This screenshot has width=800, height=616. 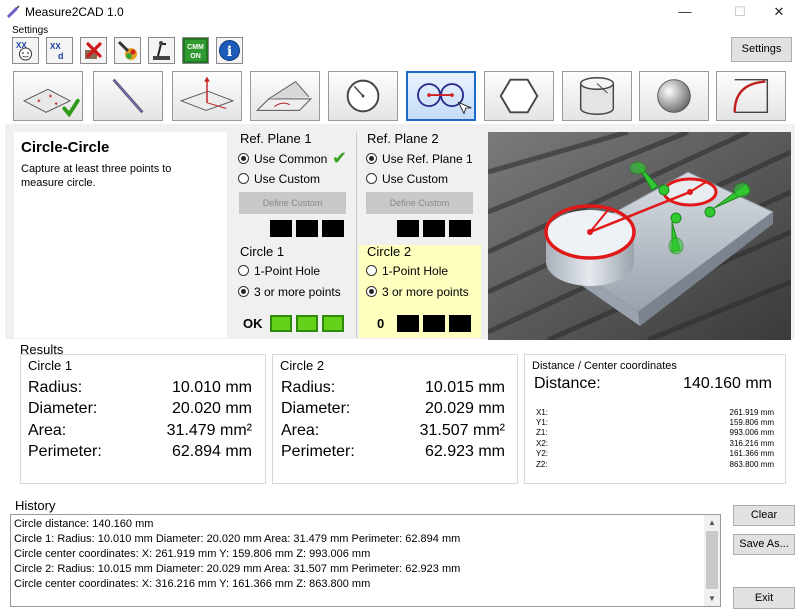 What do you see at coordinates (128, 96) in the screenshot?
I see `line-mode-button` at bounding box center [128, 96].